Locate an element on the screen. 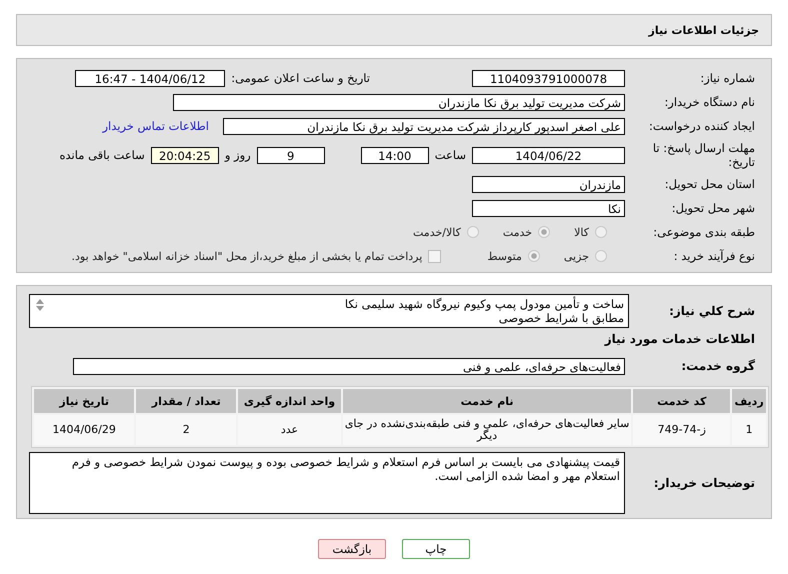 The image size is (788, 574). description-text: ساخت و تأمین مودول پمپ وکیوم نیروگاه شهید سلیمی نکا مطابق با شرایط خصوصی is located at coordinates (484, 311).